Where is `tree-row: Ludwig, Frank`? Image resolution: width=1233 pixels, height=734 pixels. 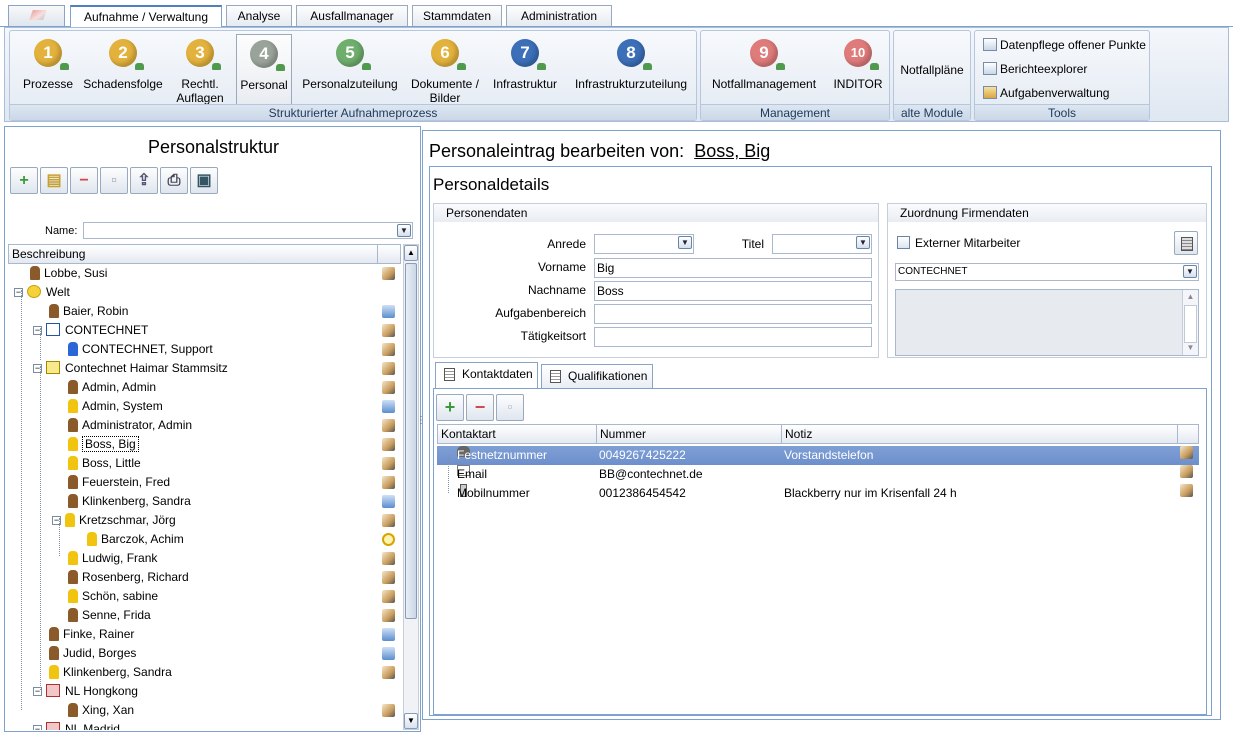 tree-row: Ludwig, Frank is located at coordinates (204, 558).